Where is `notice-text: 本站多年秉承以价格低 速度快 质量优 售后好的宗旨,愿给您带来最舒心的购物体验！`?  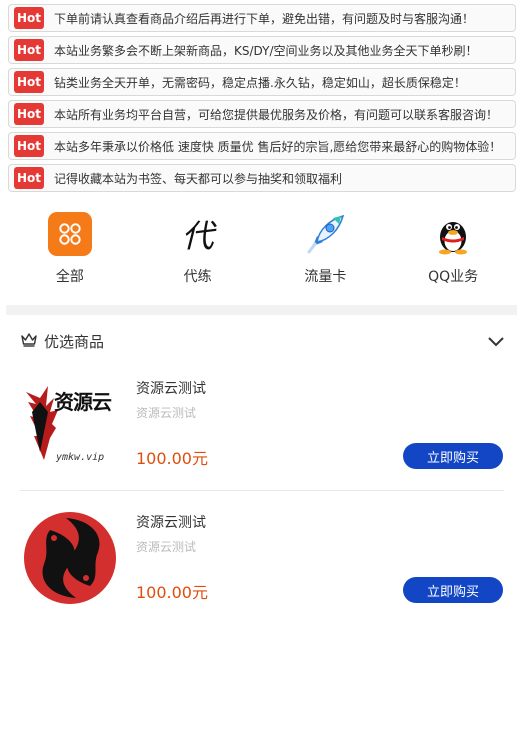 notice-text: 本站多年秉承以价格低 速度快 质量优 售后好的宗旨,愿给您带来最舒心的购物体验！ is located at coordinates (278, 146).